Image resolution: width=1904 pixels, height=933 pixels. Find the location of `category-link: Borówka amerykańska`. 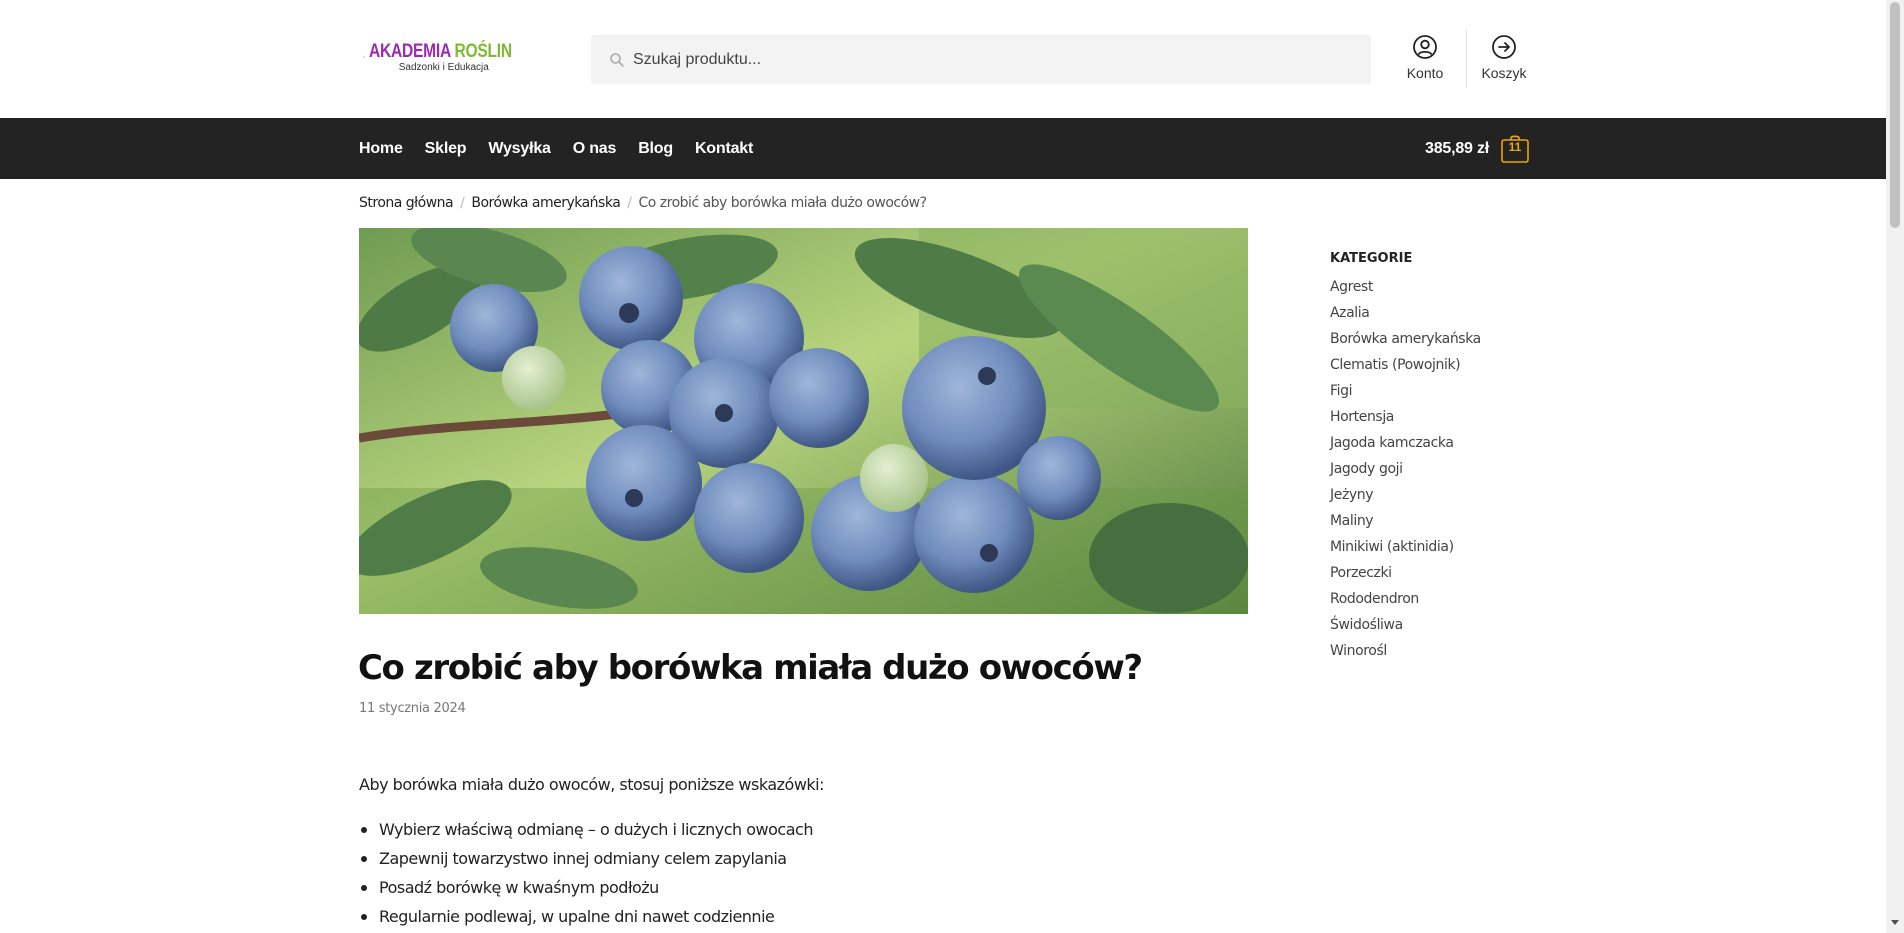

category-link: Borówka amerykańska is located at coordinates (1405, 342).